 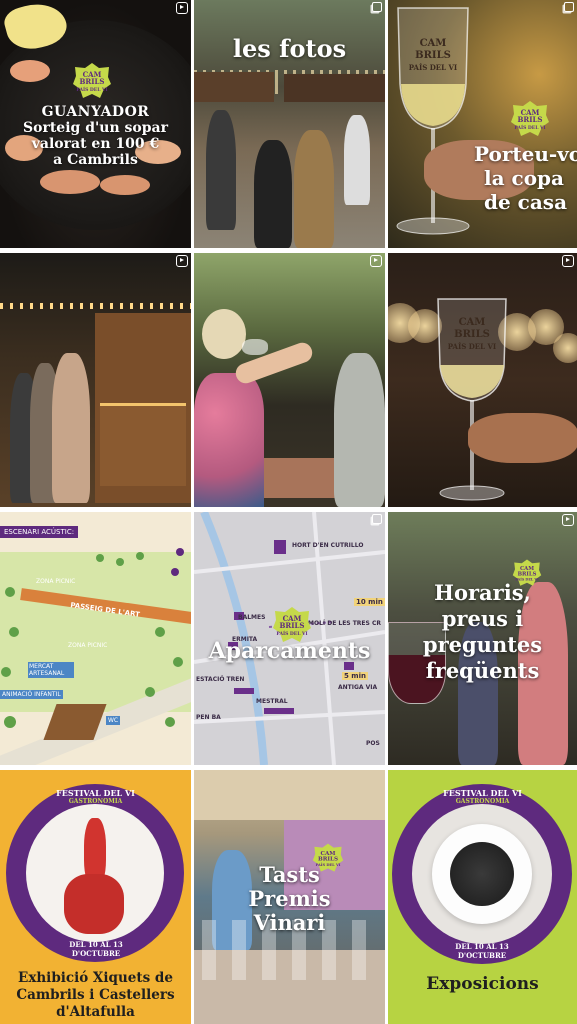 I want to click on tree-icons, so click(x=92, y=638).